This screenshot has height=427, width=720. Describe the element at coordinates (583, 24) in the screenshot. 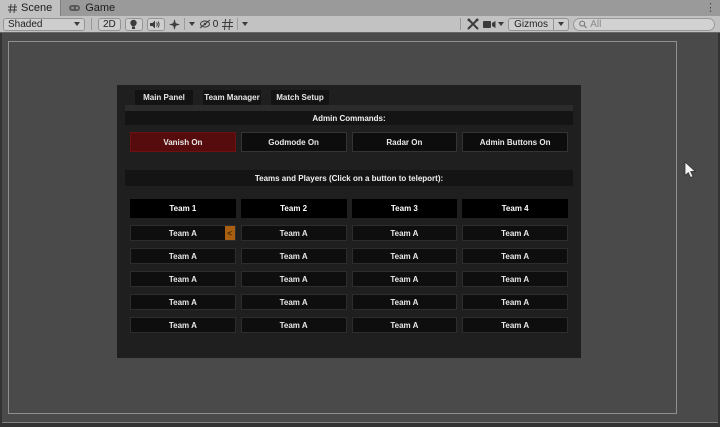

I see `search-icon` at that location.